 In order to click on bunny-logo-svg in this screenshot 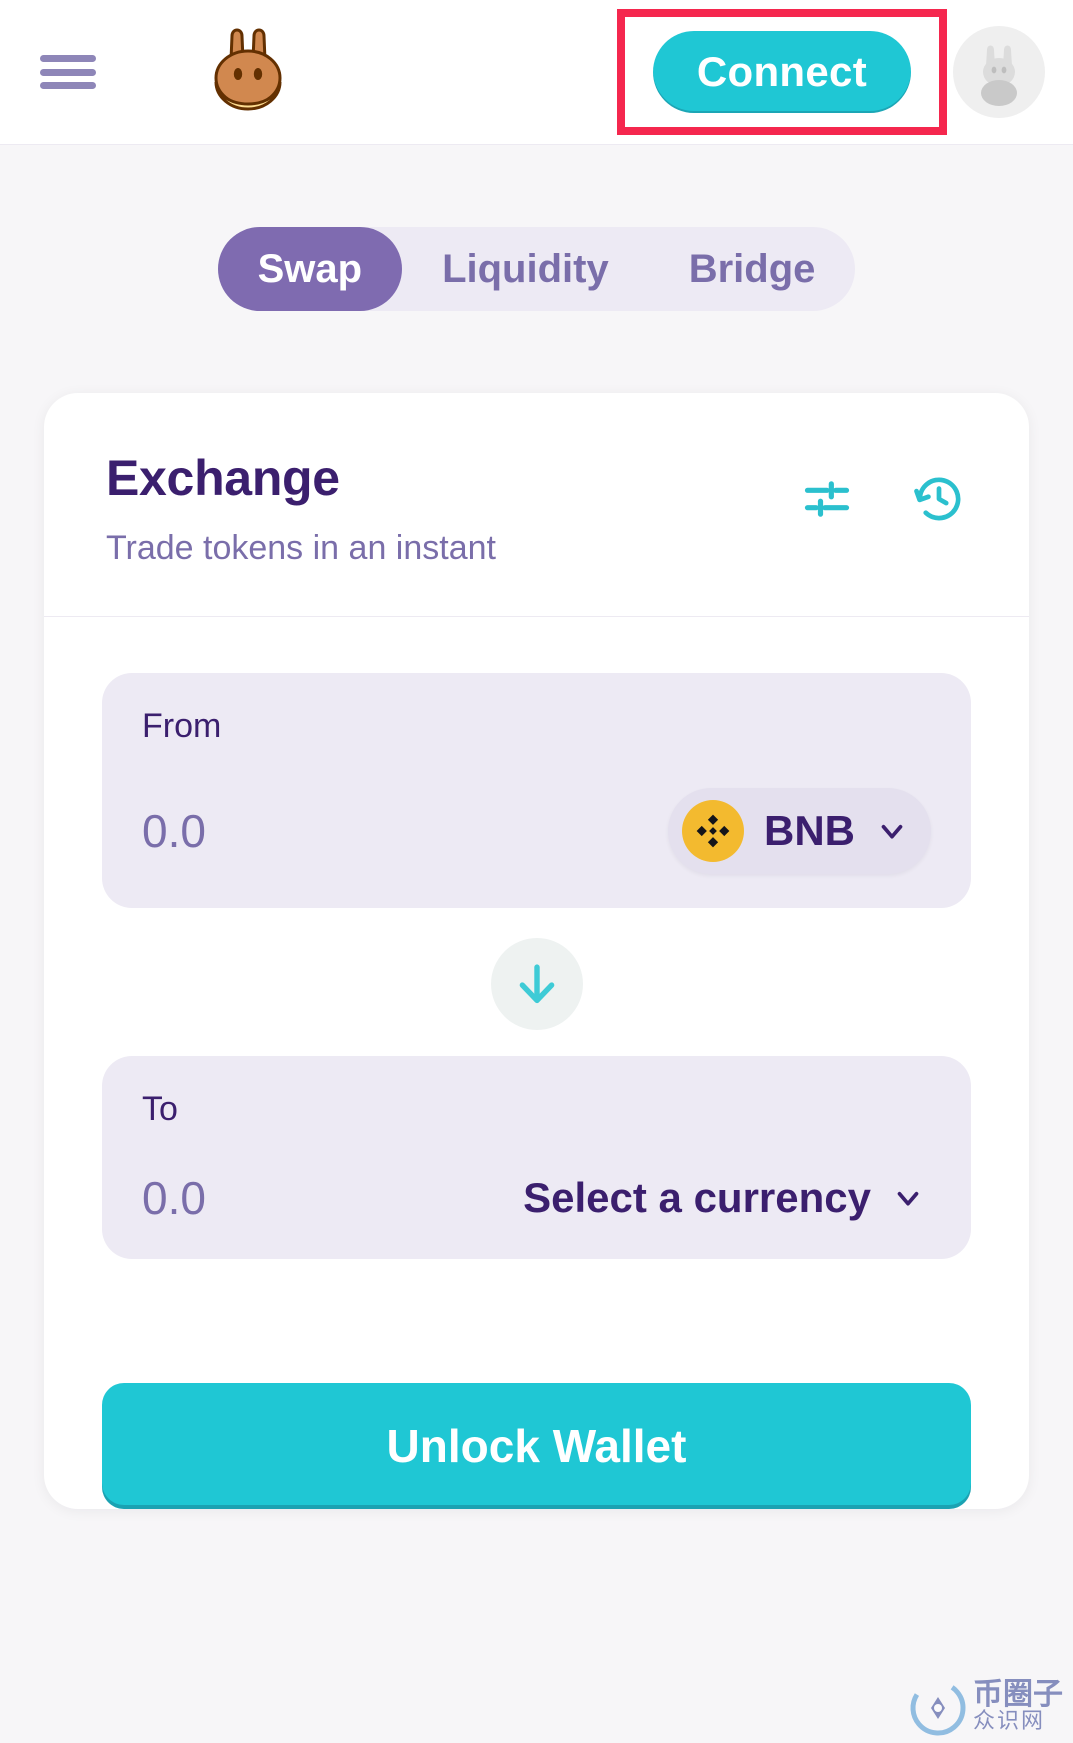, I will do `click(248, 69)`.